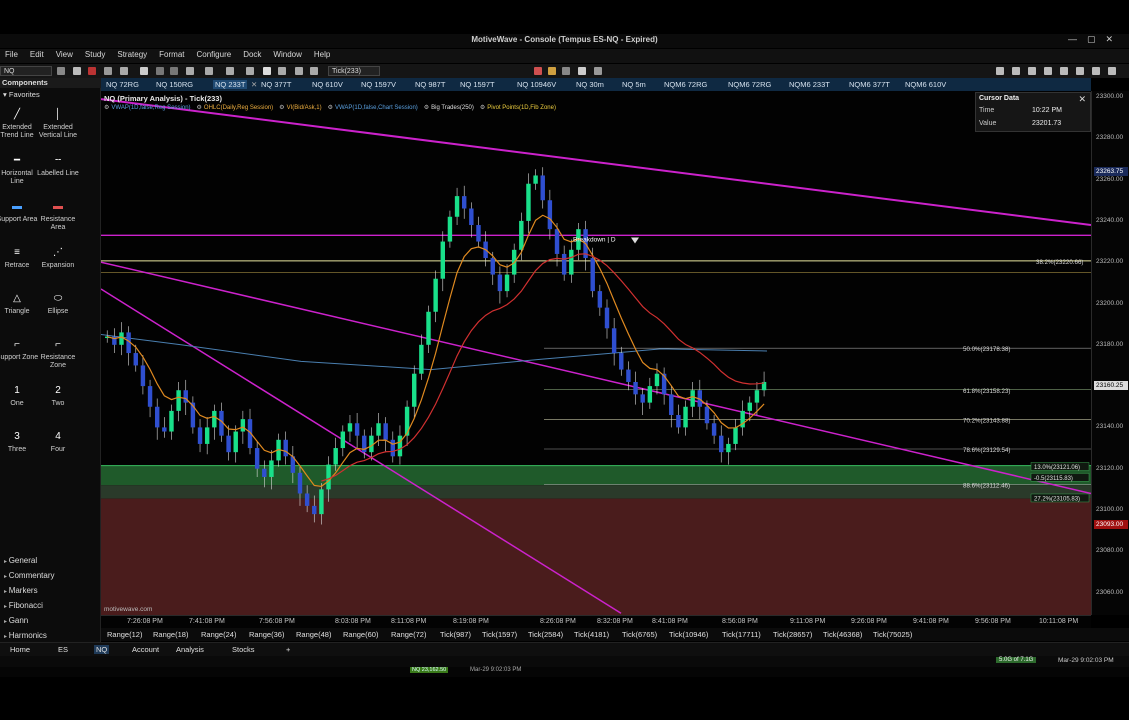  Describe the element at coordinates (521, 108) in the screenshot. I see `indicator-label: Pivot Points(1D,Fib Zone)` at that location.